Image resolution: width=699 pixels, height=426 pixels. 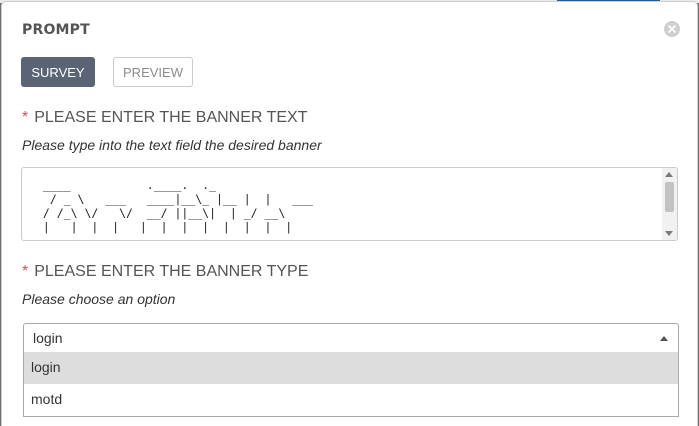 What do you see at coordinates (174, 199) in the screenshot?
I see `banner-line: / _ \ ___ ____|__\_ |__ | | ___` at bounding box center [174, 199].